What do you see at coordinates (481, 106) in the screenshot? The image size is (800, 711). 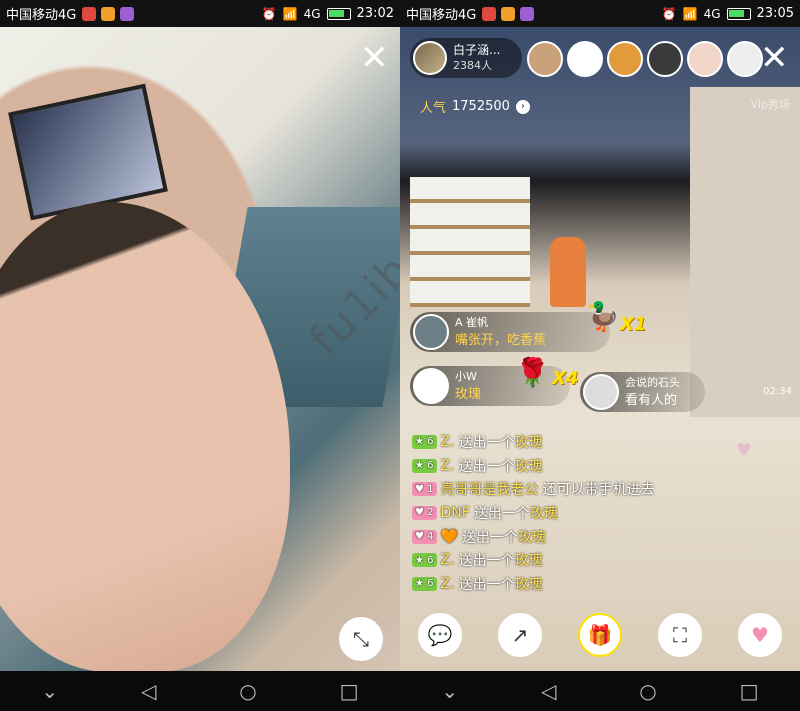 I see `popularity-value: 1752500` at bounding box center [481, 106].